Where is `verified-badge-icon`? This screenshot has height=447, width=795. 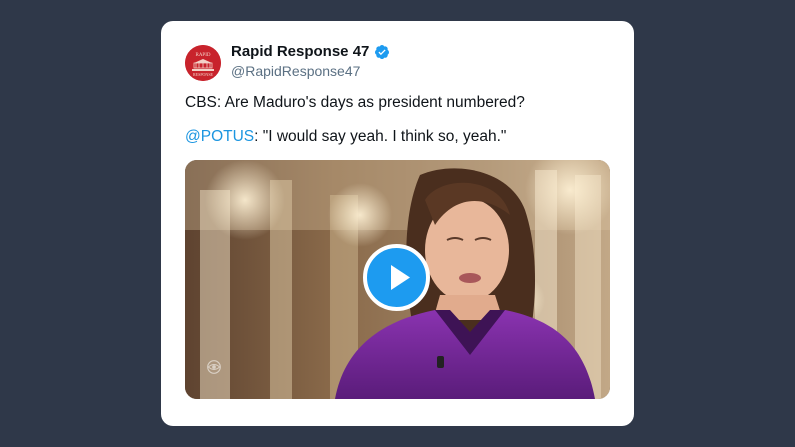 verified-badge-icon is located at coordinates (382, 51).